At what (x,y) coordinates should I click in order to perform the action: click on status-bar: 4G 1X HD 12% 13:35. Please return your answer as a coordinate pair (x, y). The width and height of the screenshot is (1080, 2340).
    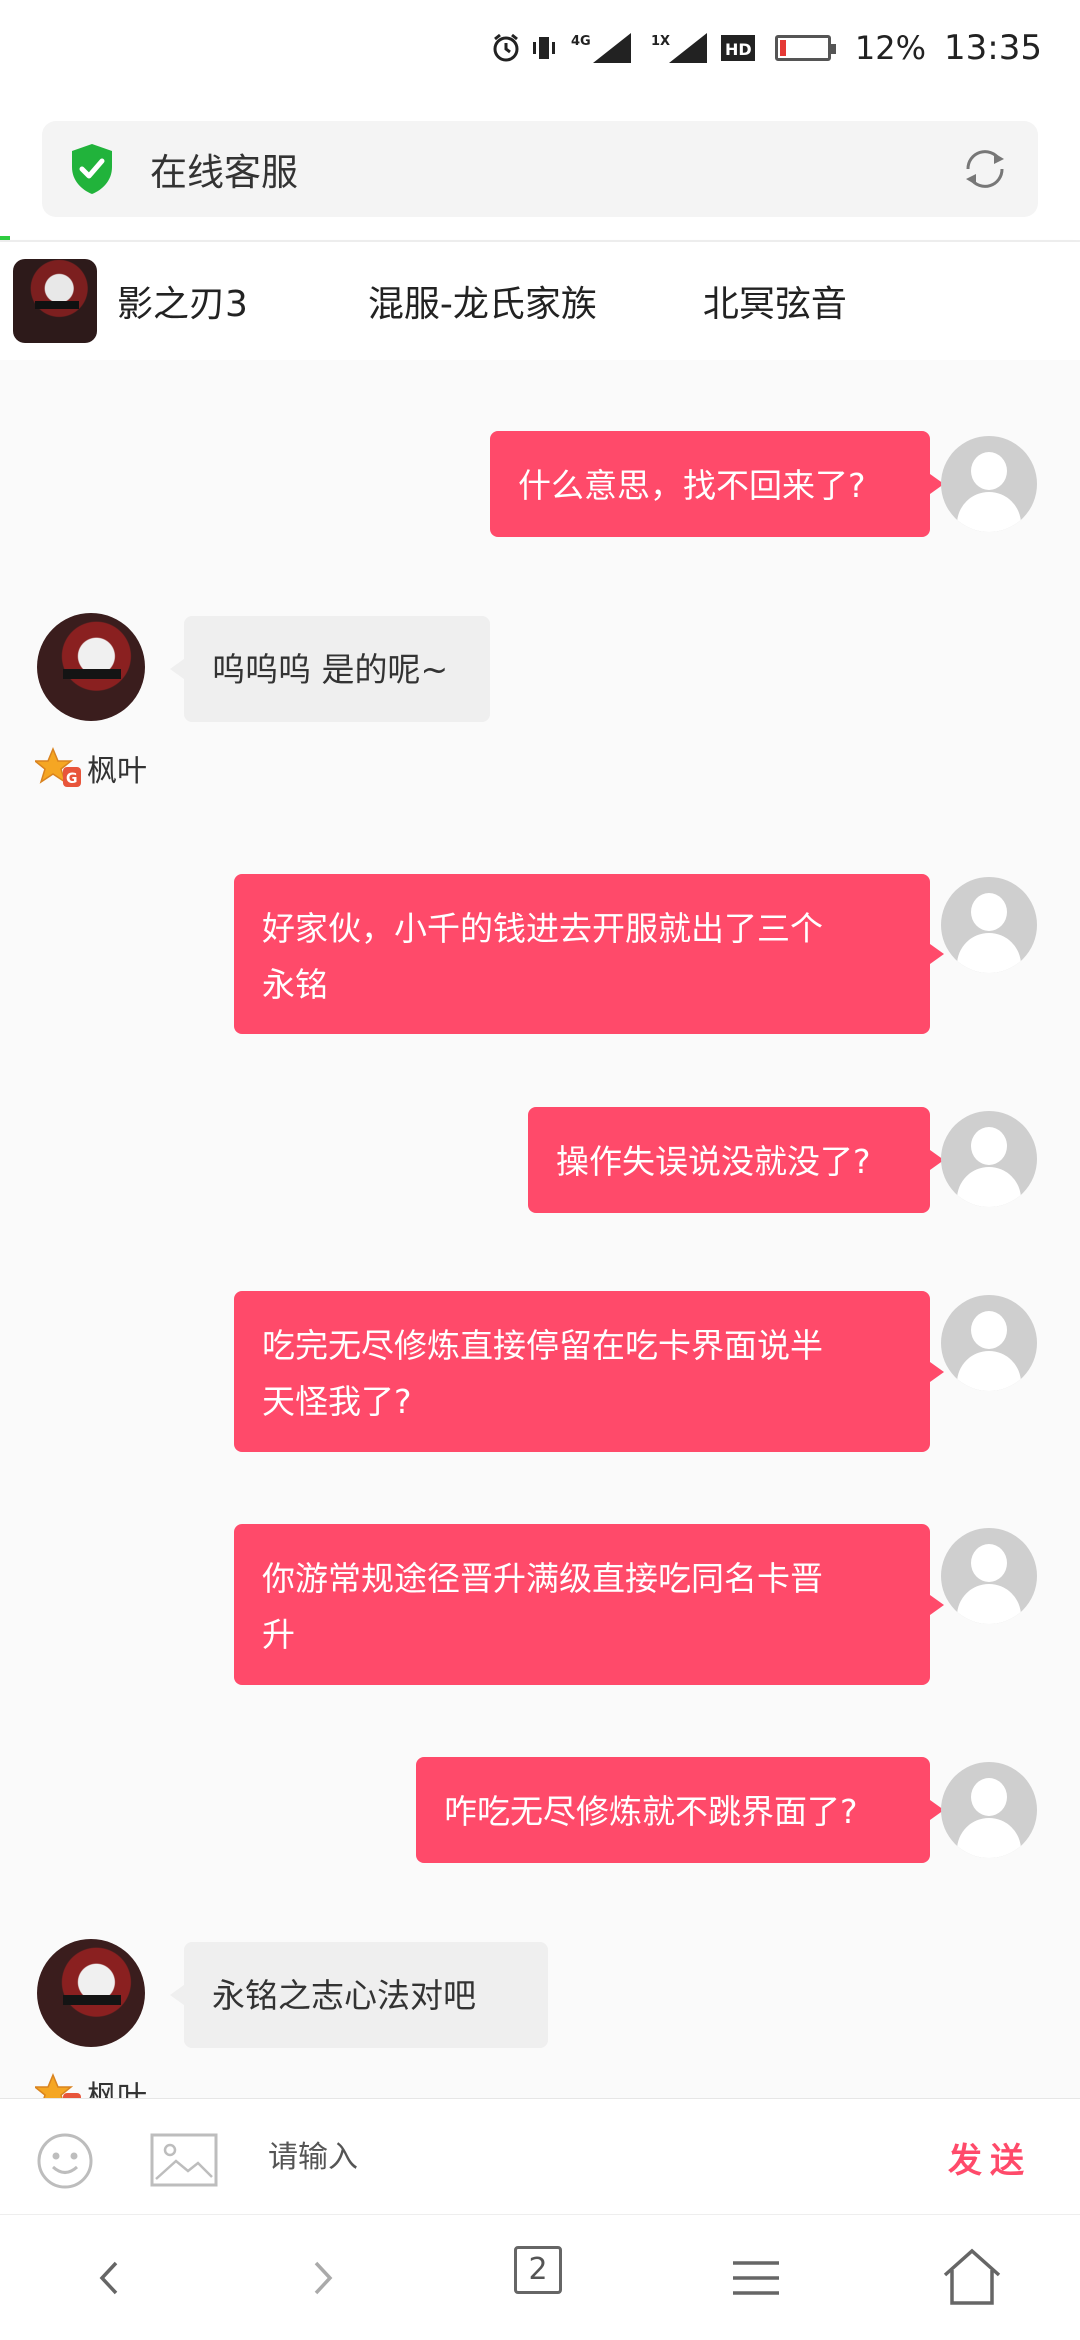
    Looking at the image, I should click on (540, 48).